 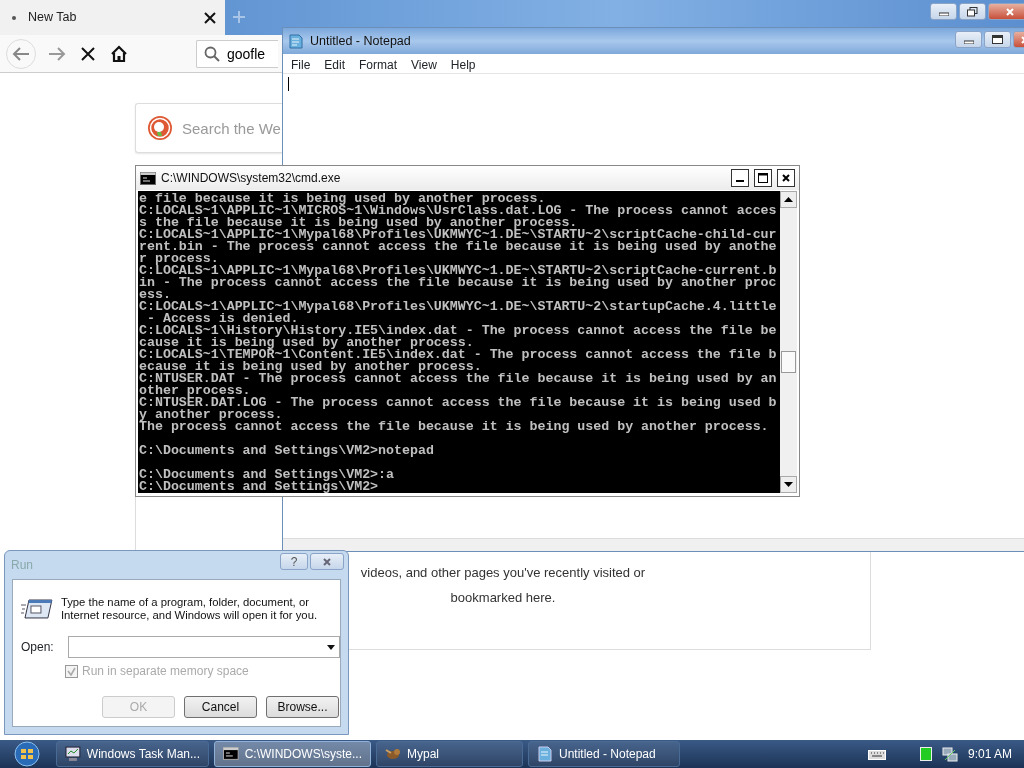 What do you see at coordinates (458, 379) in the screenshot?
I see `console-line: C:NTUSER.DAT - The process cannot access the file because it is being used by an` at bounding box center [458, 379].